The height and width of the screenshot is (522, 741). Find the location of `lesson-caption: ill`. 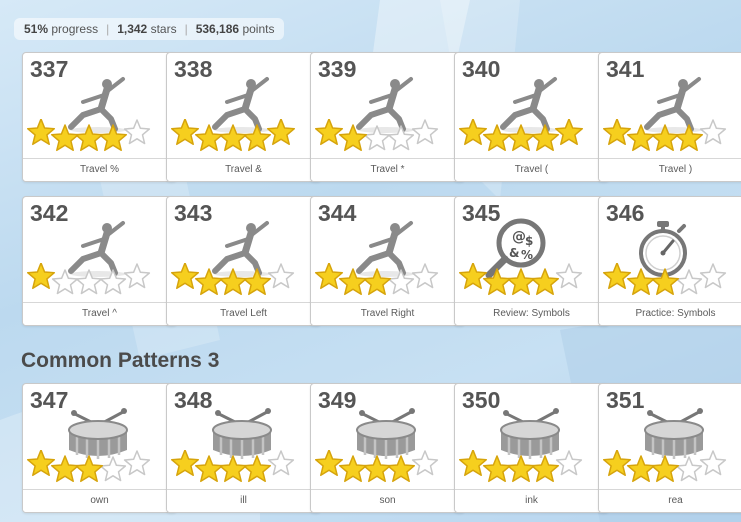

lesson-caption: ill is located at coordinates (243, 500).